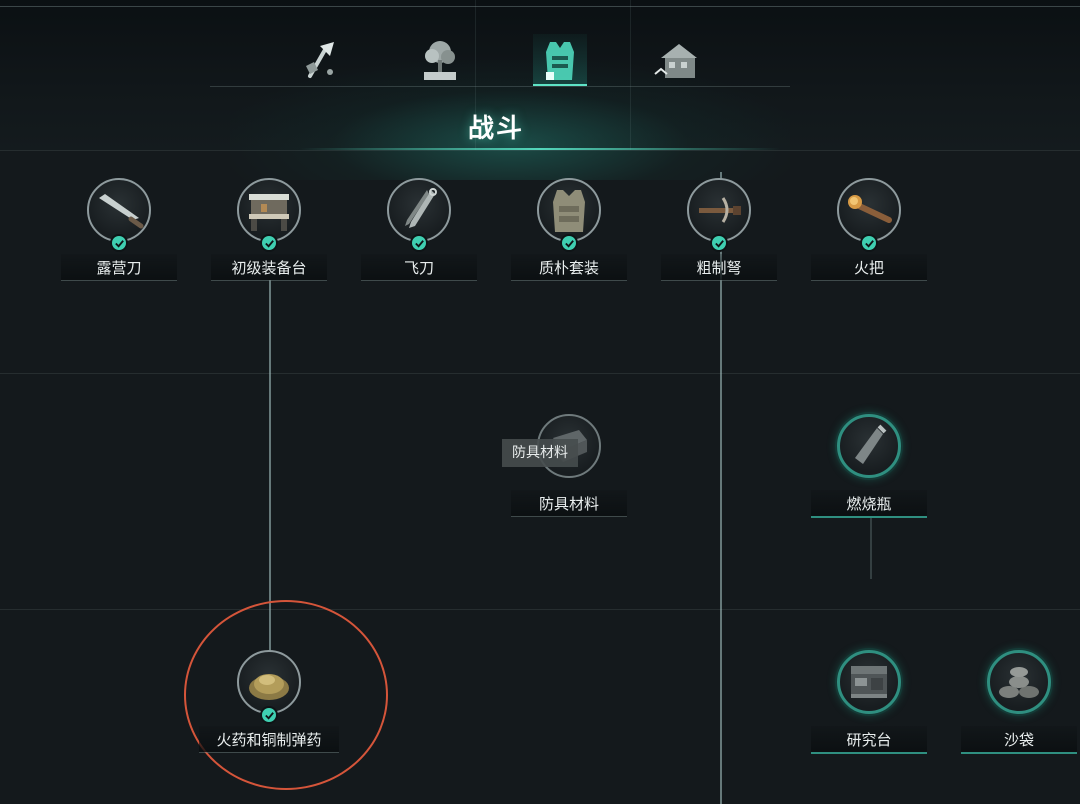 The width and height of the screenshot is (1080, 804). I want to click on bottle-icon, so click(871, 444).